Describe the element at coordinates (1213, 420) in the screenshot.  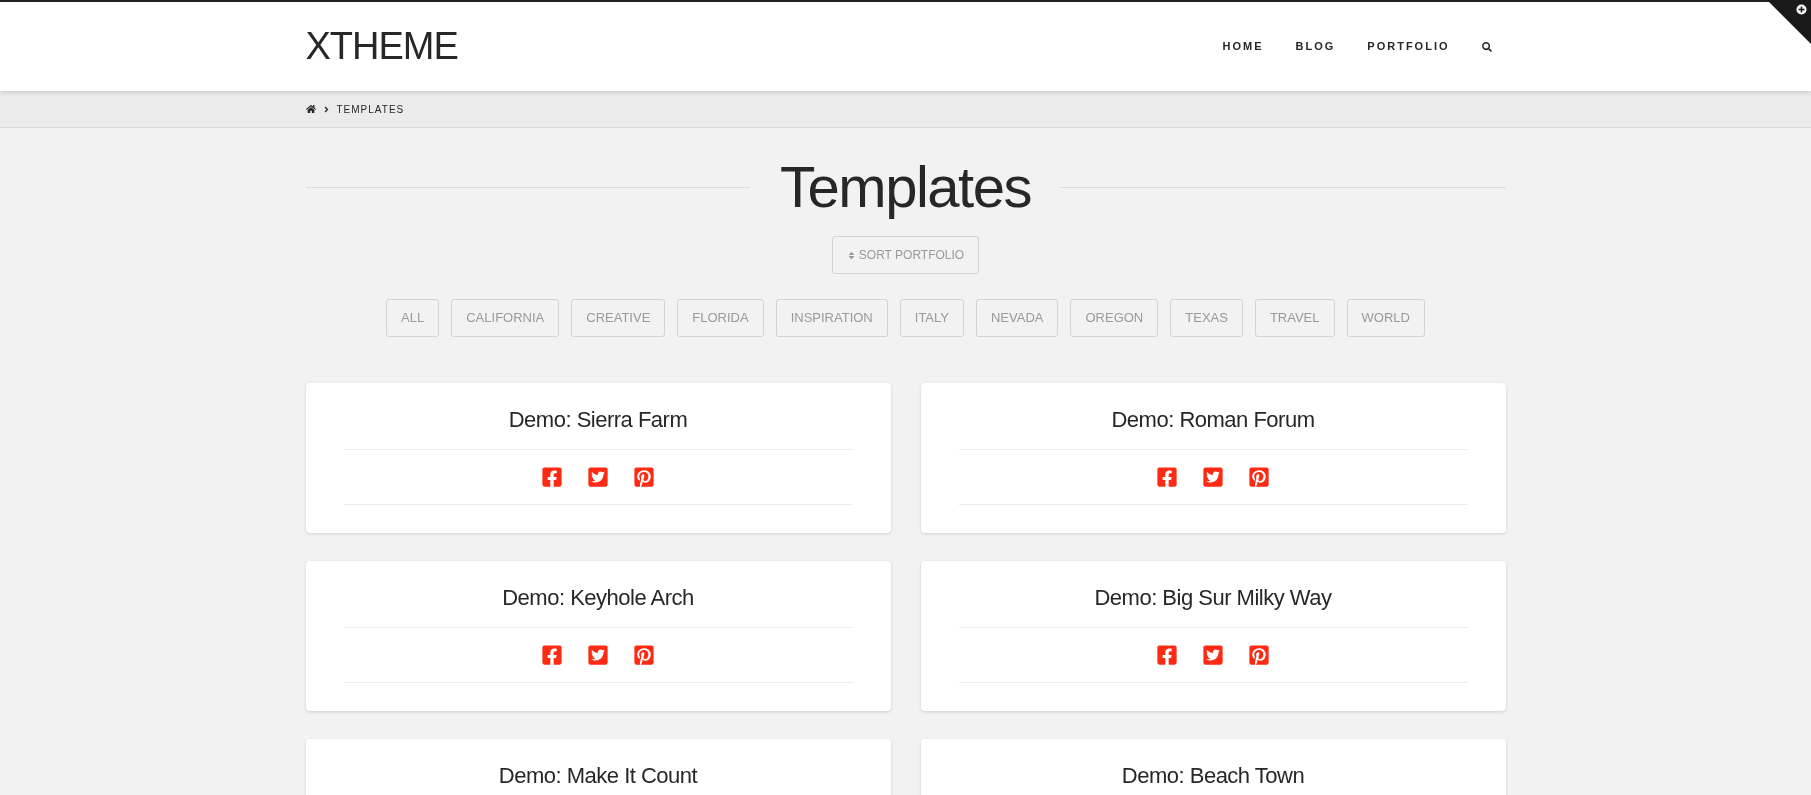
I see `card-title: Demo: Roman Forum` at that location.